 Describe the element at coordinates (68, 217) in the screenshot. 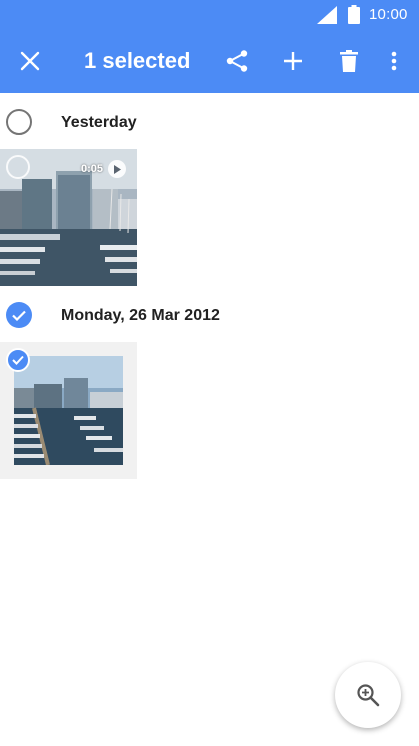

I see `video-thumbnail: 0:05` at that location.